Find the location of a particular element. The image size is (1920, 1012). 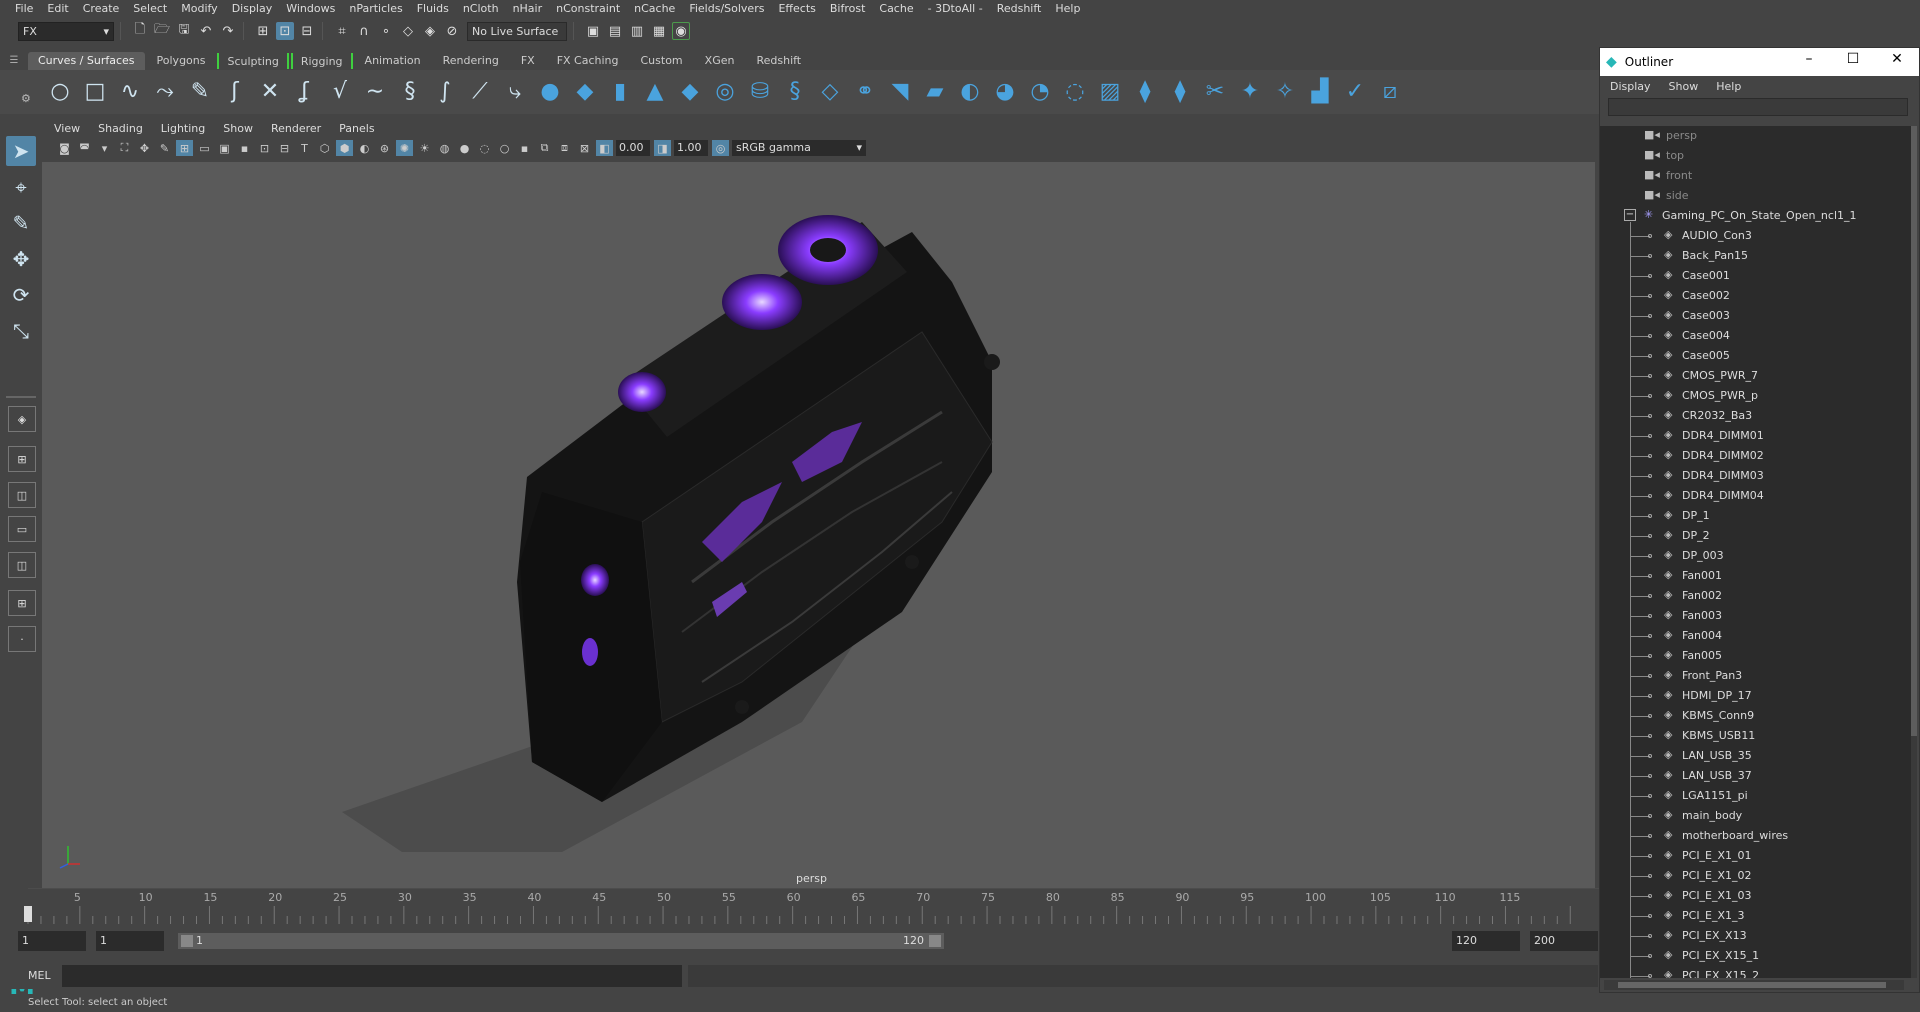

snap-to-view-plane-icon: ◇ is located at coordinates (408, 31).